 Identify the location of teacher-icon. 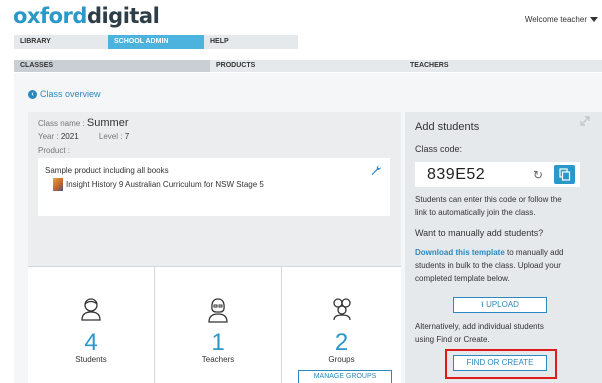
(218, 310).